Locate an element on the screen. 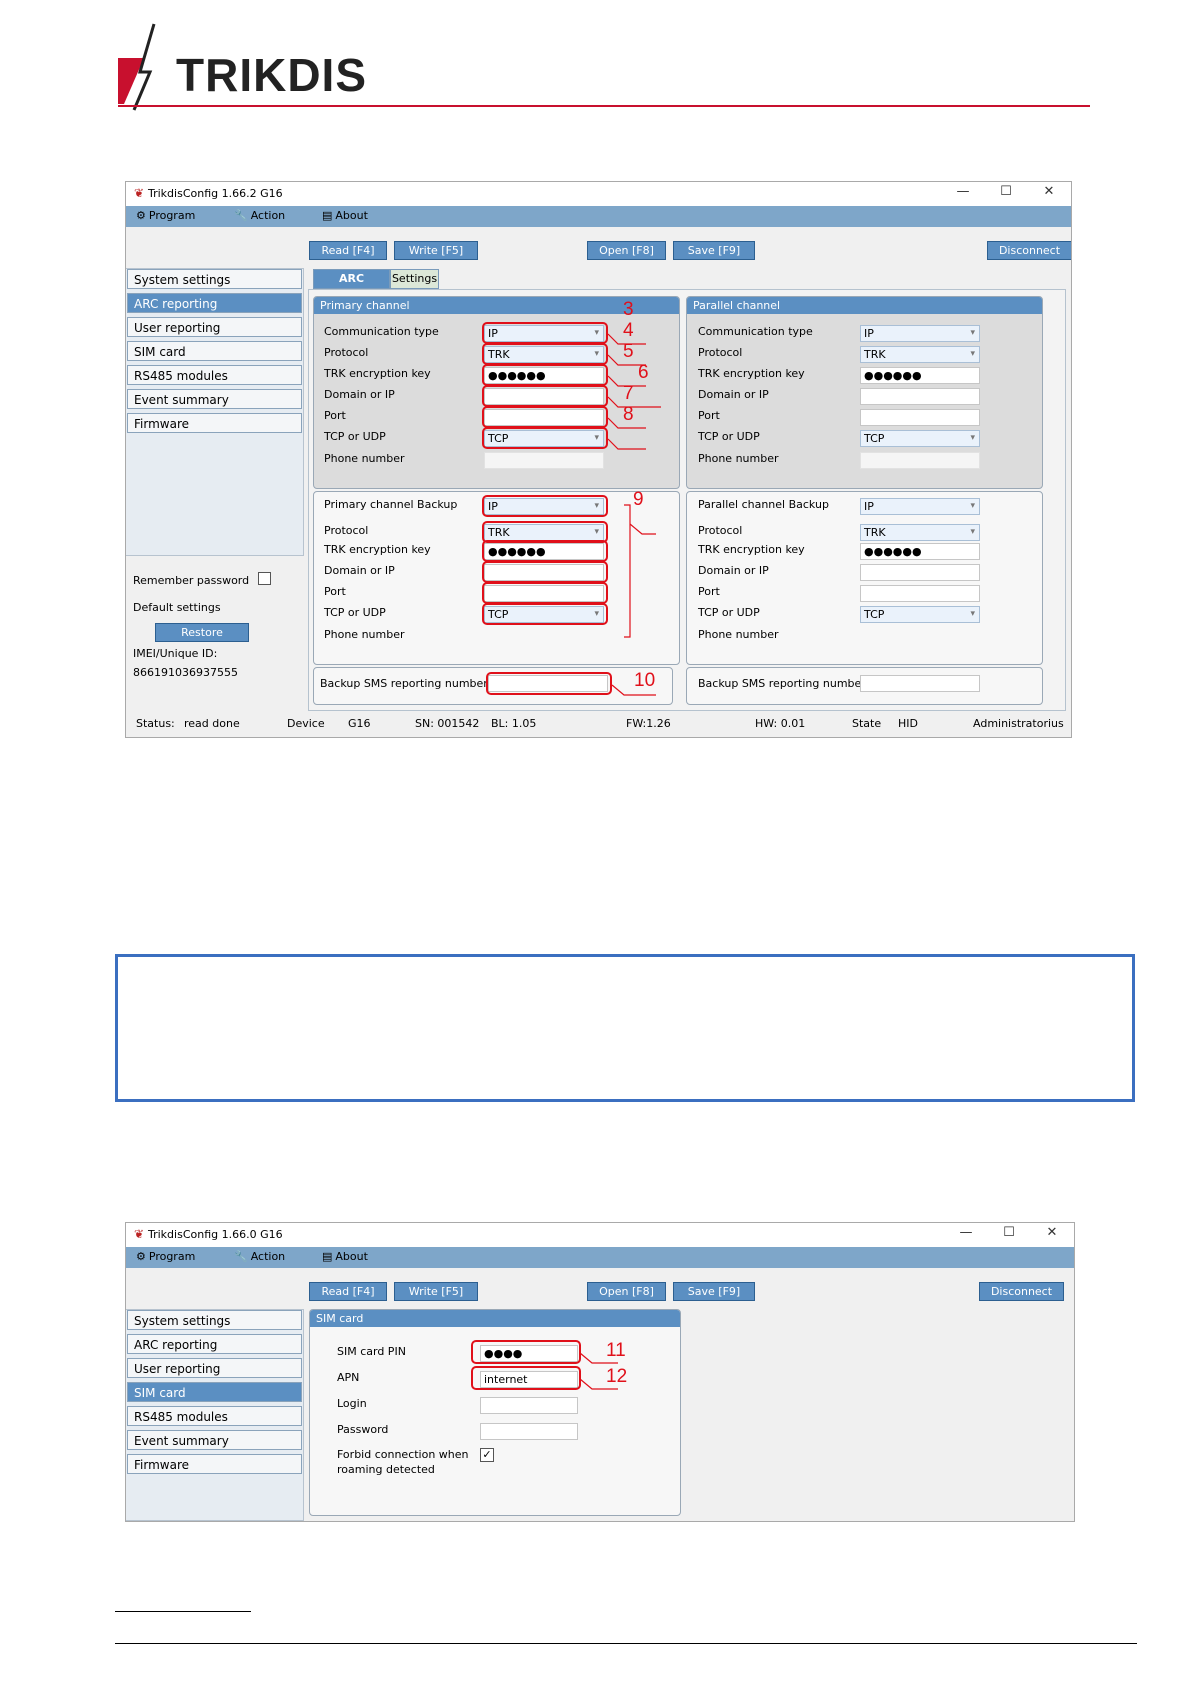  parallel-phone-number-input is located at coordinates (920, 460).